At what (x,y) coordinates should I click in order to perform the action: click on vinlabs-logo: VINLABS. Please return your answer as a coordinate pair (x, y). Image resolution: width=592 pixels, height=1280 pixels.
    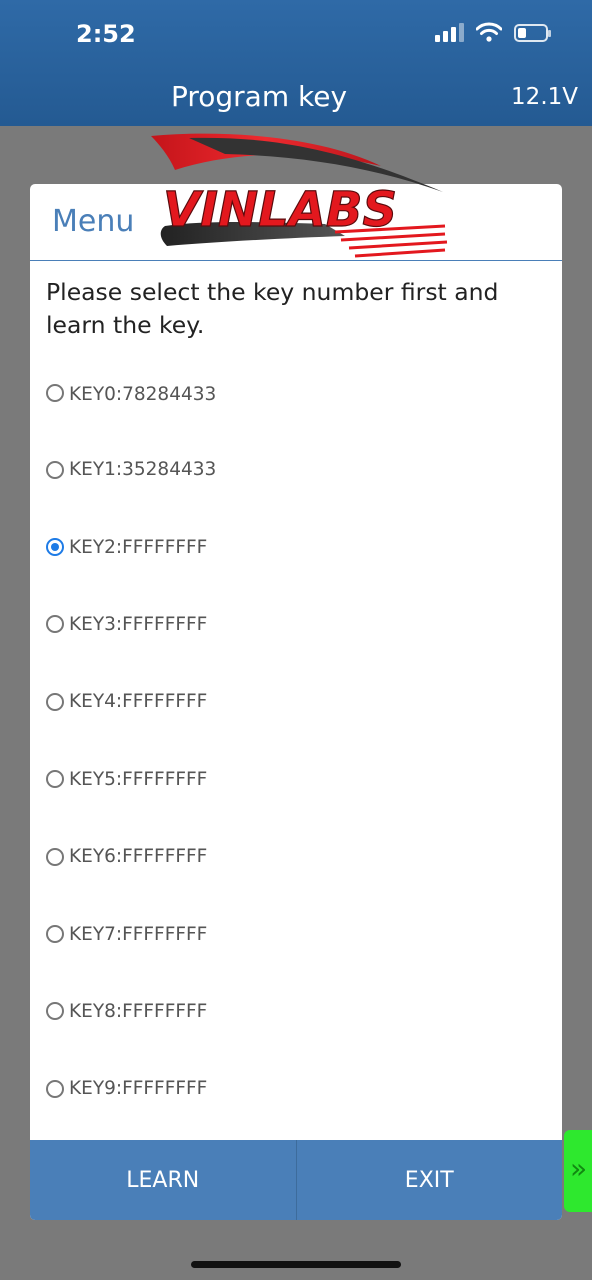
    Looking at the image, I should click on (299, 195).